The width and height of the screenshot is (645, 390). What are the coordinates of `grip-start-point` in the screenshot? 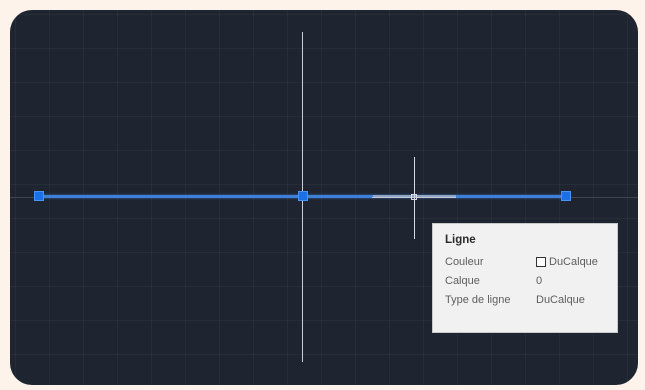 It's located at (39, 196).